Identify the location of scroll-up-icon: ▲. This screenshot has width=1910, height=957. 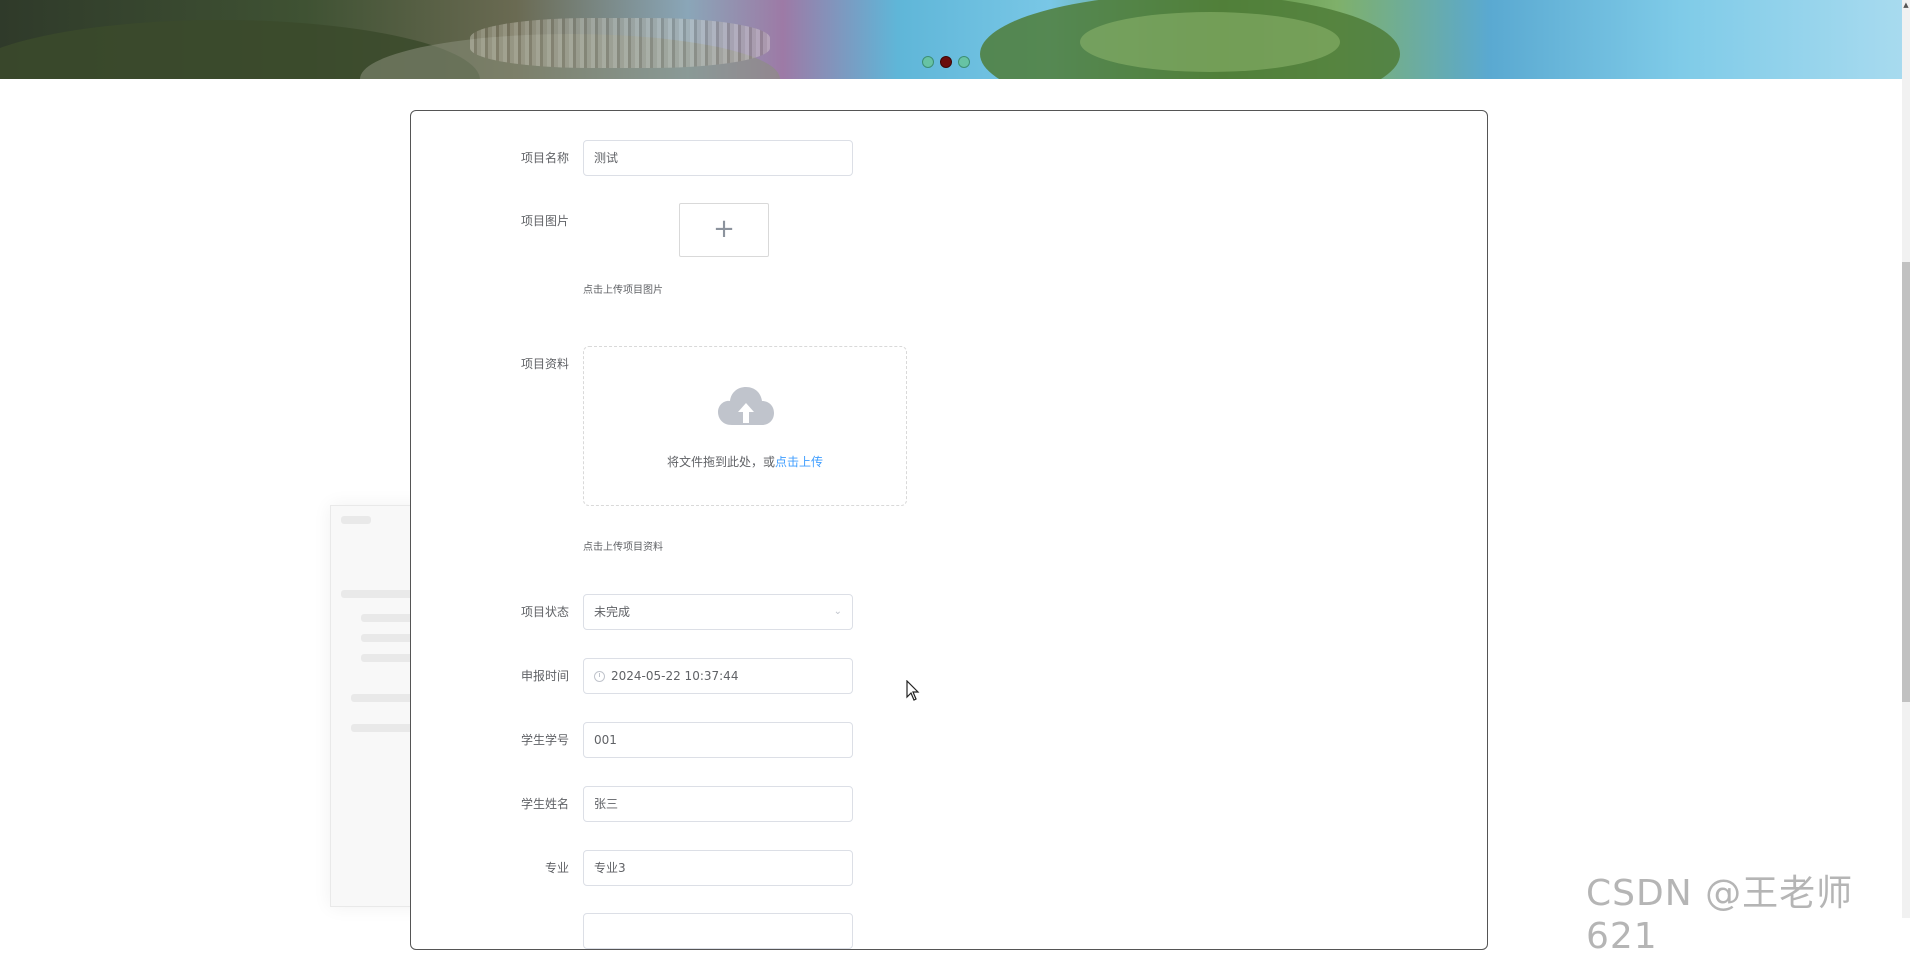
(1906, 5).